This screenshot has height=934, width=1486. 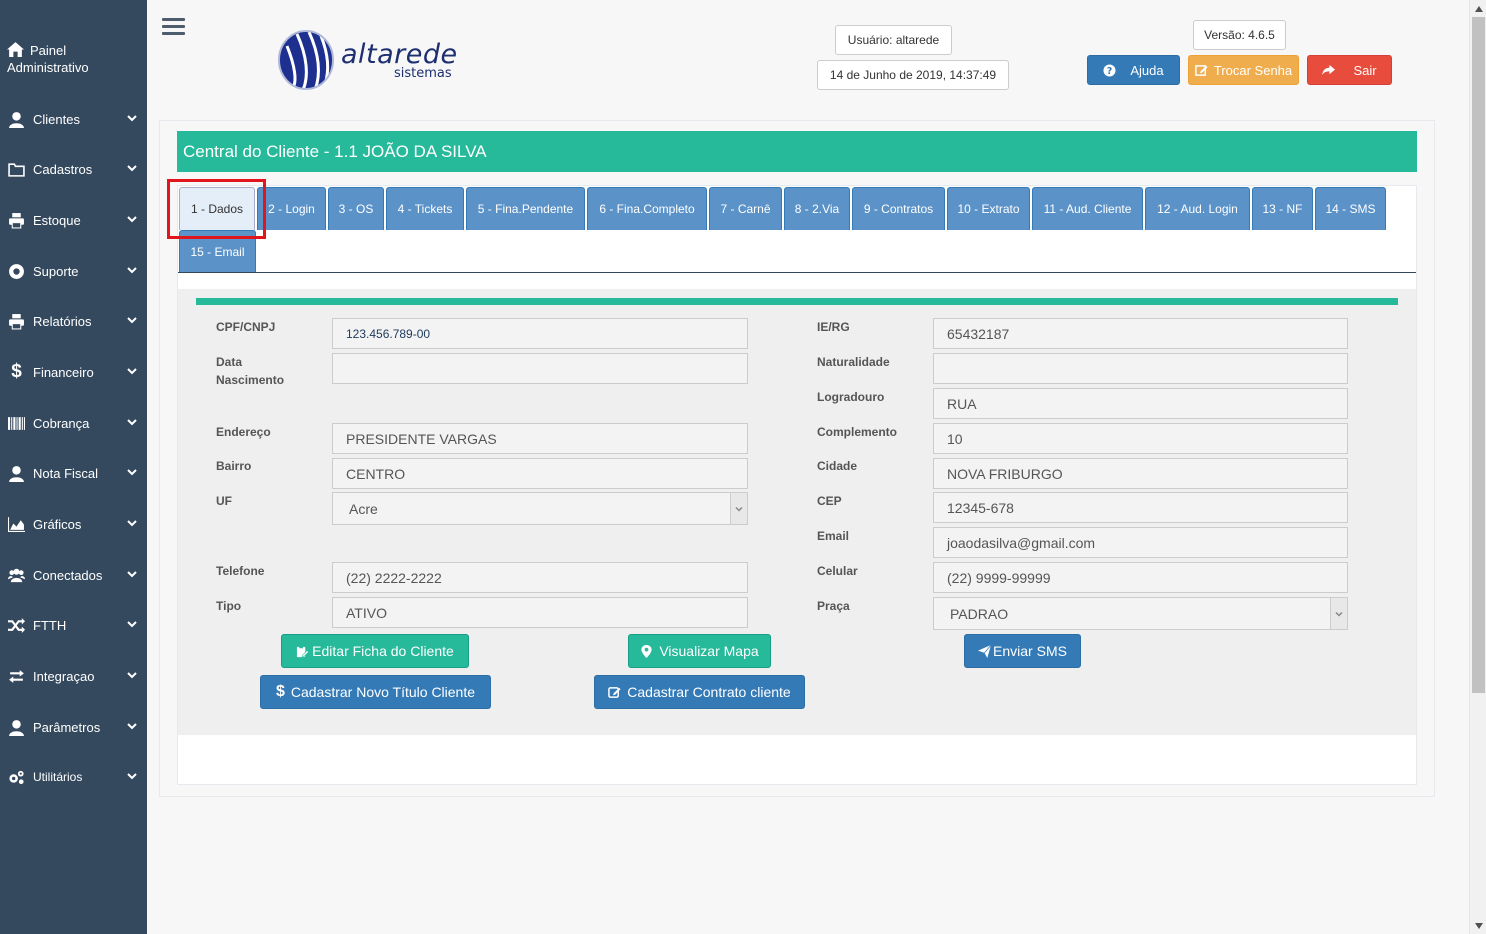 I want to click on label-endereco: Endereço, so click(x=243, y=432).